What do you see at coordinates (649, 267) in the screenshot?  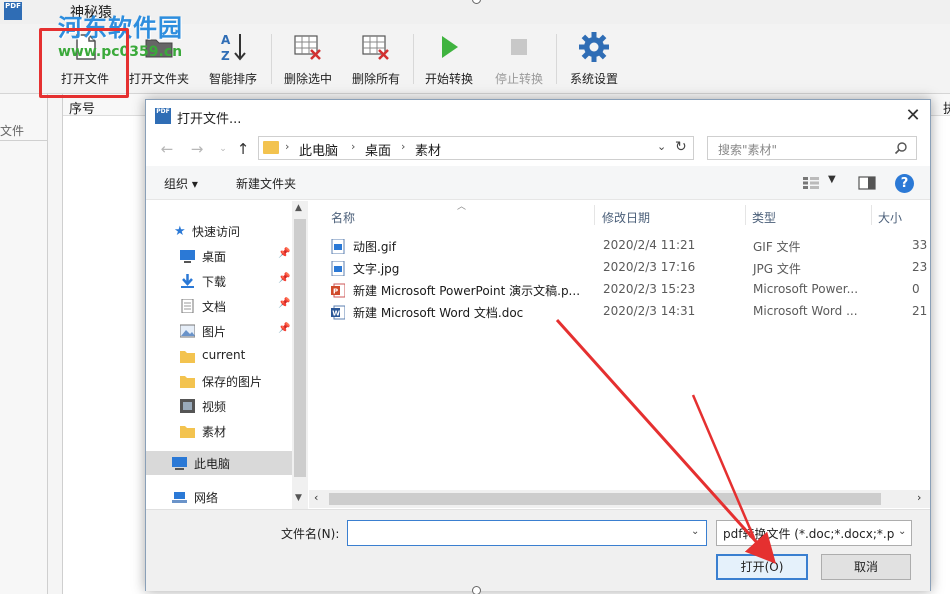 I see `file-date: 2020/2/3 17:16` at bounding box center [649, 267].